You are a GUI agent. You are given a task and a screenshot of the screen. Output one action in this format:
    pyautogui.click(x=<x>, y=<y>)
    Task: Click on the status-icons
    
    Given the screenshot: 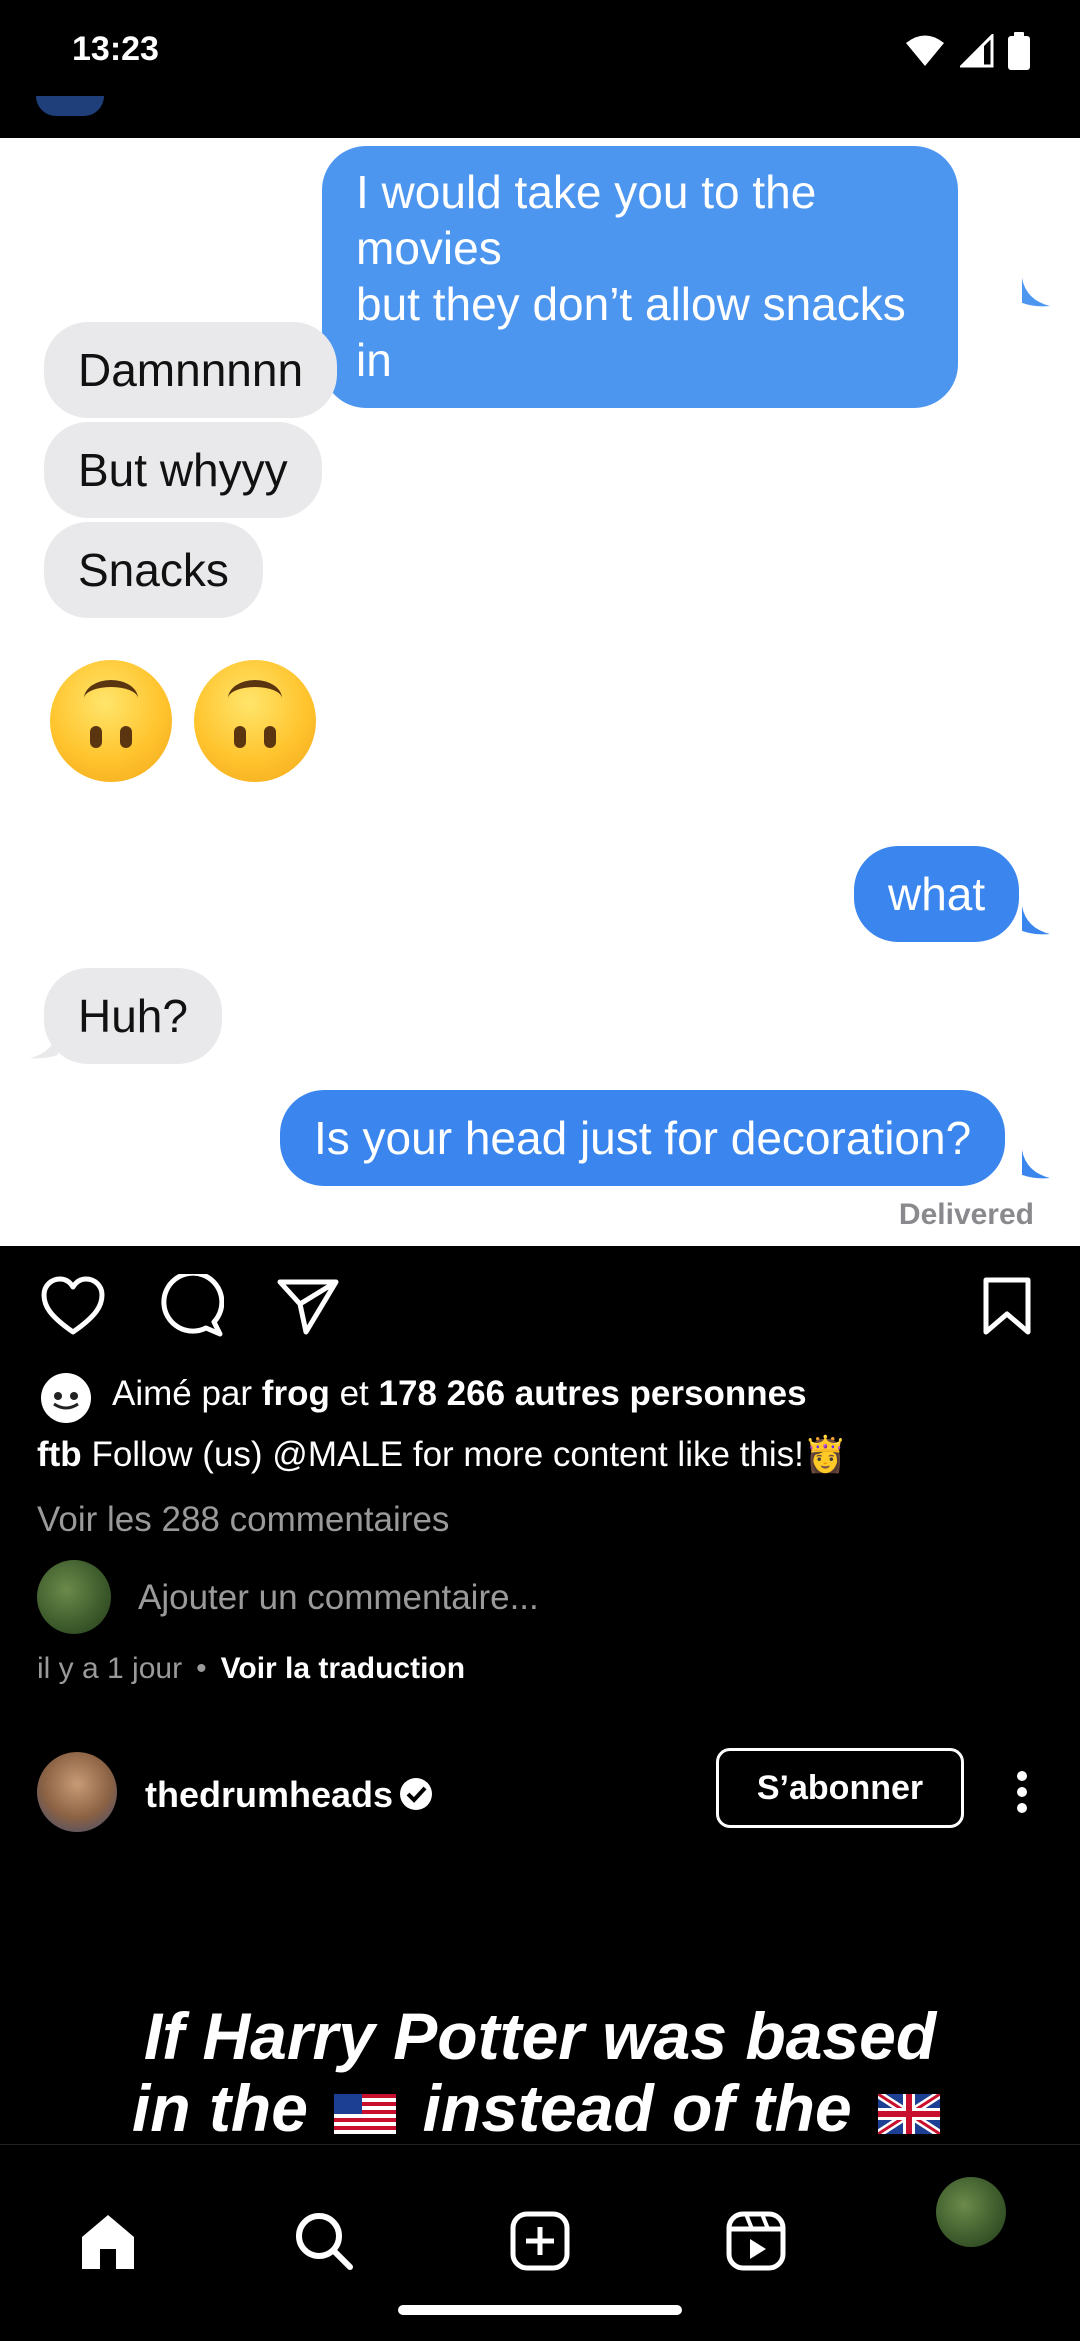 What is the action you would take?
    pyautogui.click(x=967, y=51)
    